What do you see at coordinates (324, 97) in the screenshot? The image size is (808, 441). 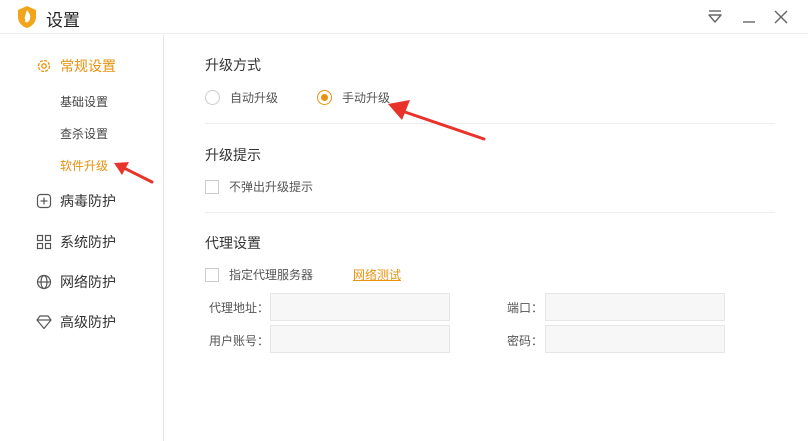 I see `radio-button-checked` at bounding box center [324, 97].